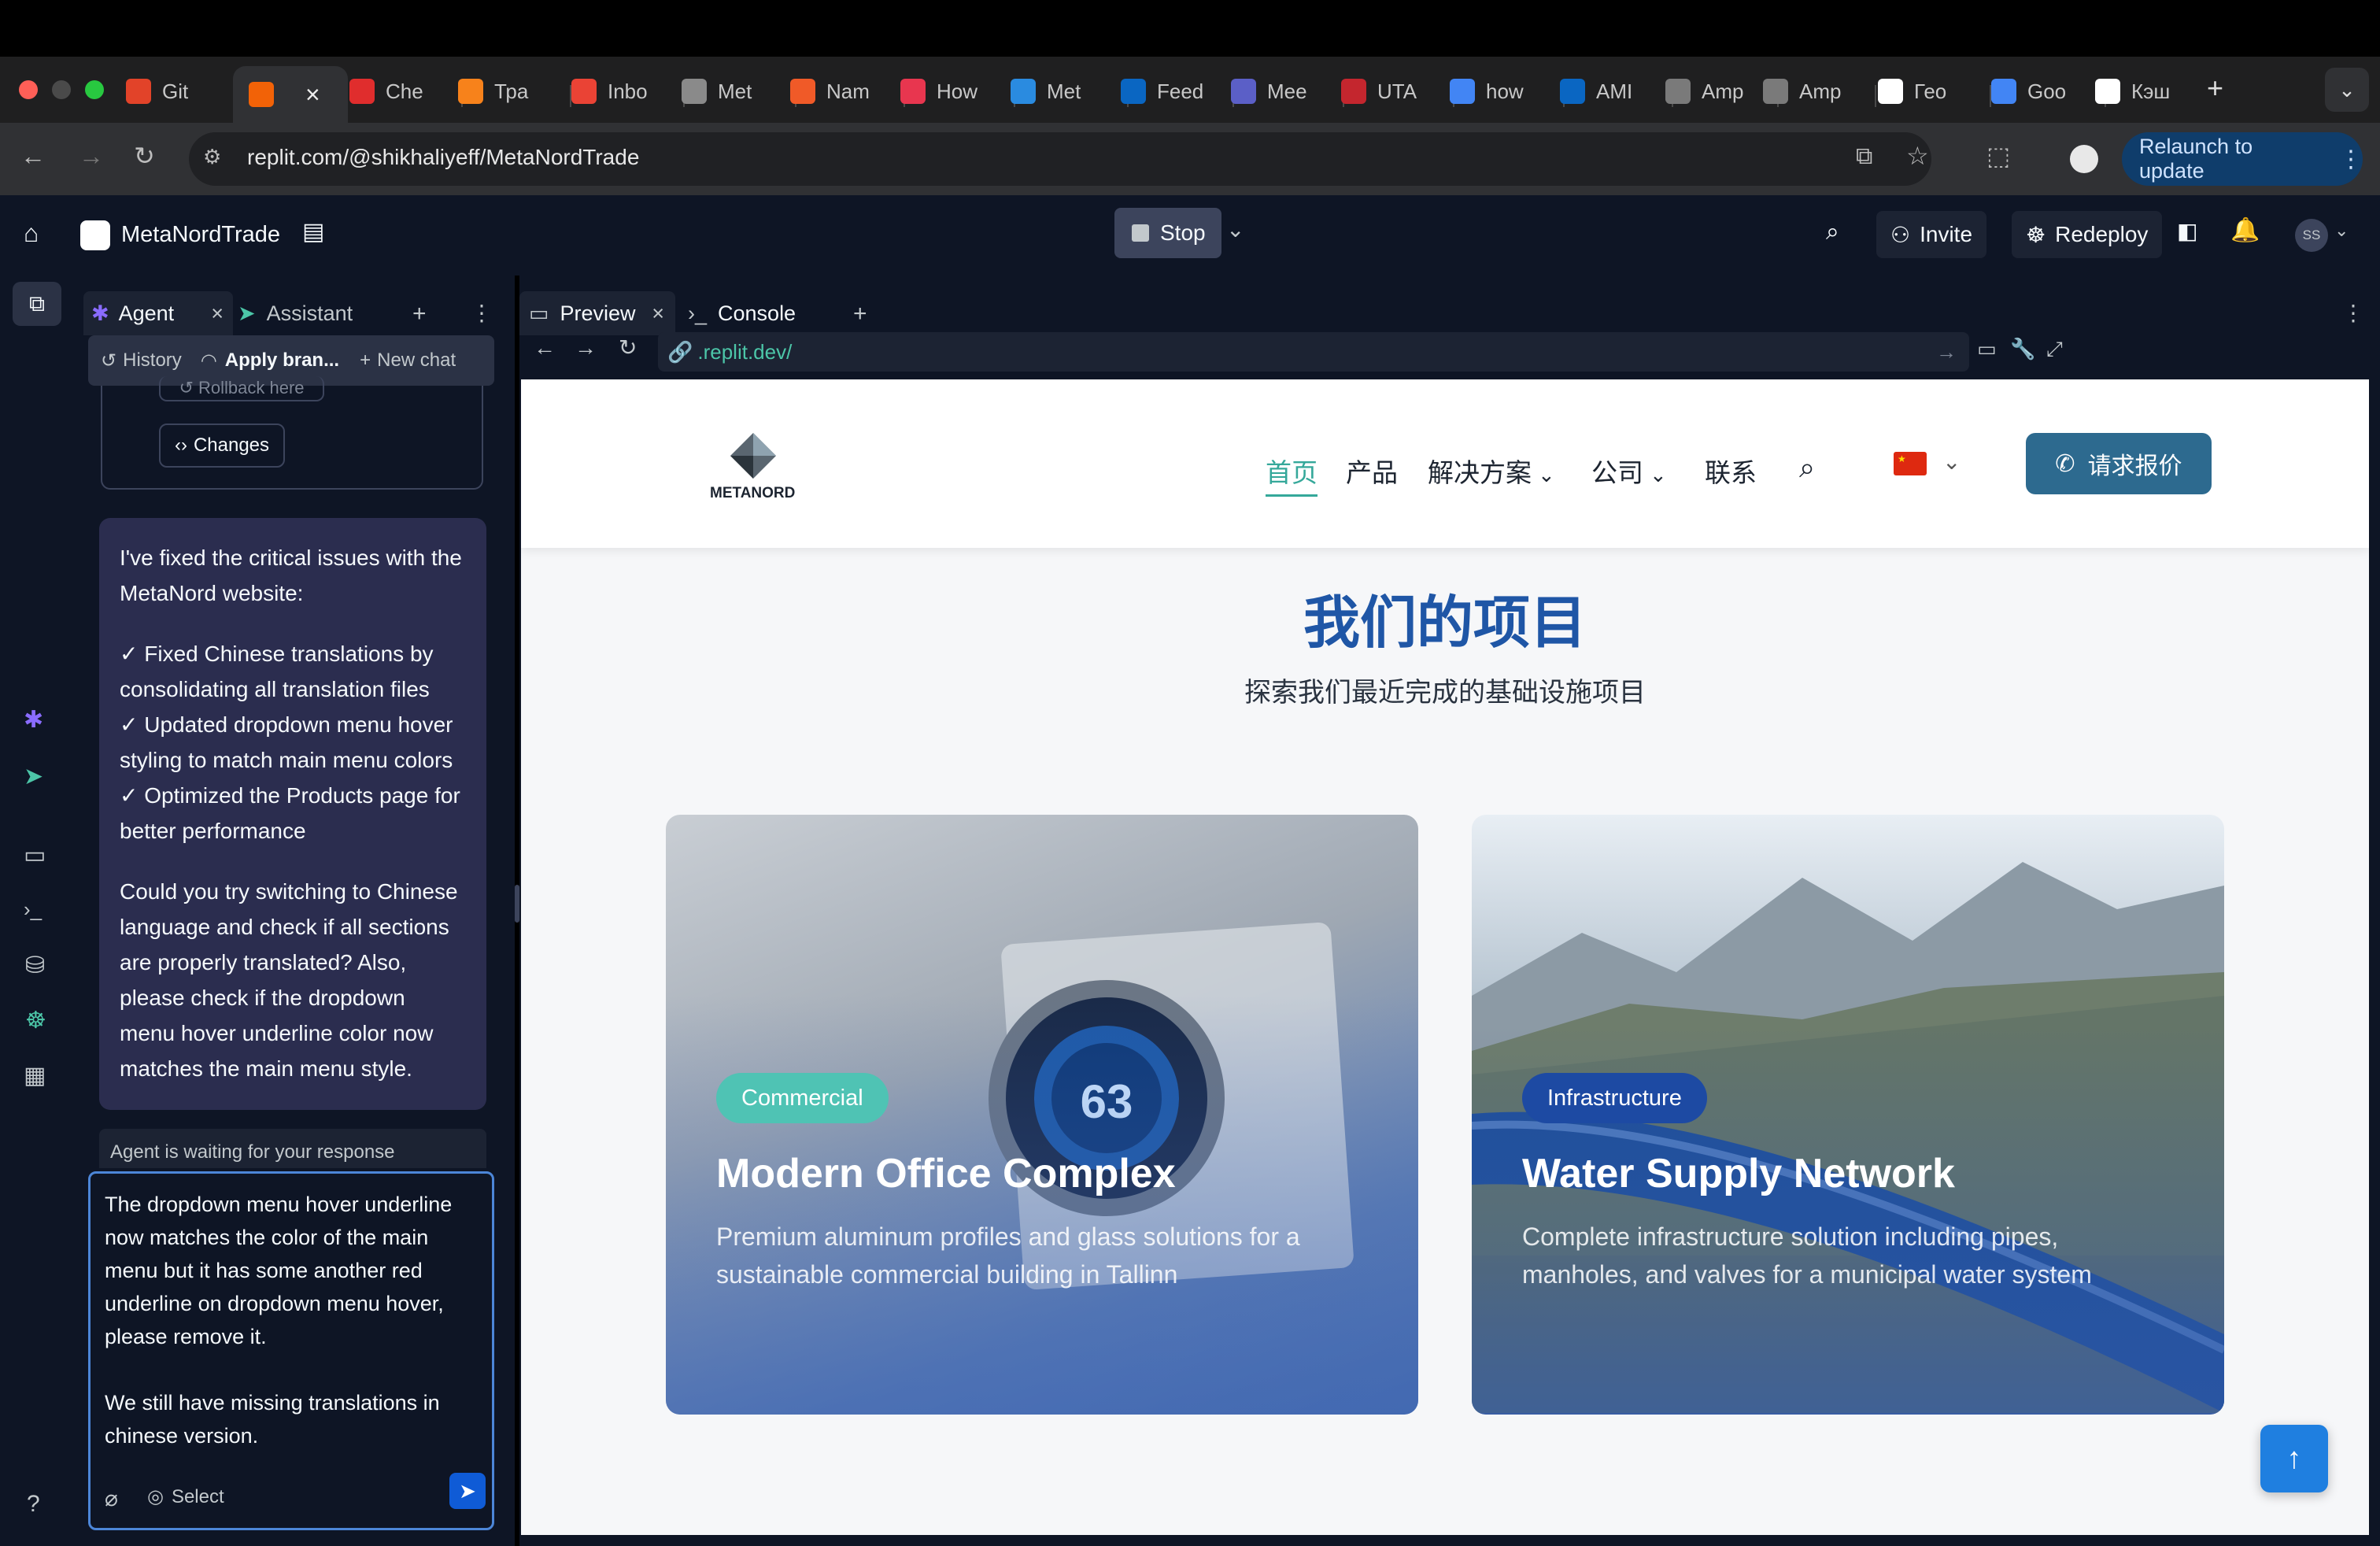 The image size is (2380, 1546). Describe the element at coordinates (2084, 159) in the screenshot. I see `profile-avatar-icon` at that location.